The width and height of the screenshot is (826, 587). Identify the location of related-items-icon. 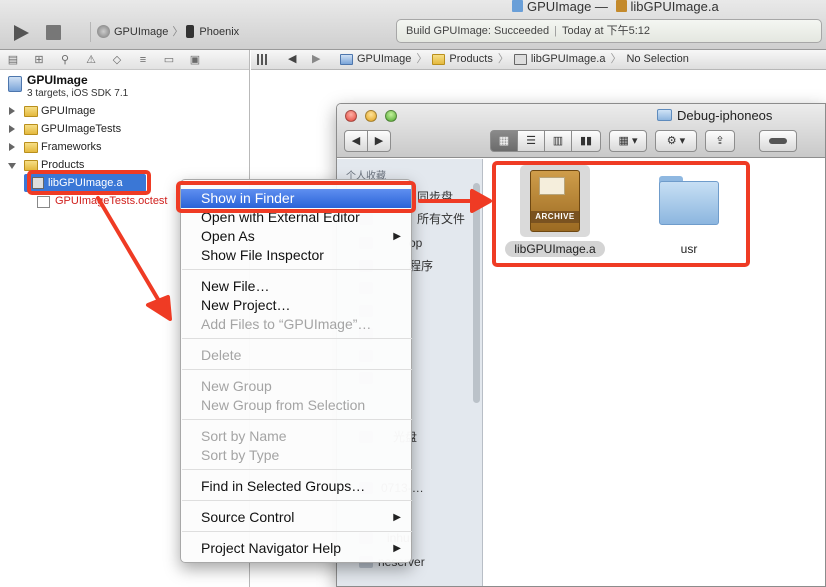
(263, 59).